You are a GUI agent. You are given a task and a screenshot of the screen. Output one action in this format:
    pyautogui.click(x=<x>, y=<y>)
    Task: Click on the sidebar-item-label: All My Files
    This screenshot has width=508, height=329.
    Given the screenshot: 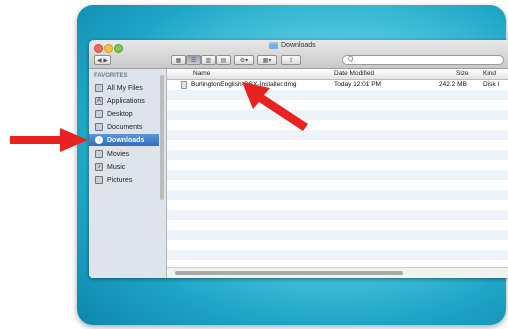 What is the action you would take?
    pyautogui.click(x=125, y=88)
    